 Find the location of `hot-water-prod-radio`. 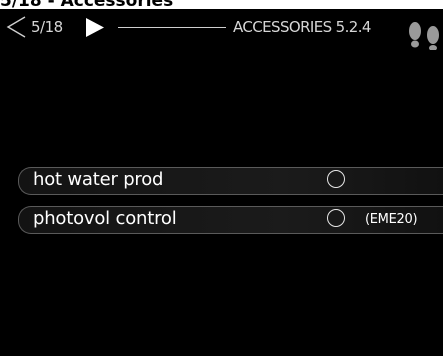

hot-water-prod-radio is located at coordinates (336, 179).